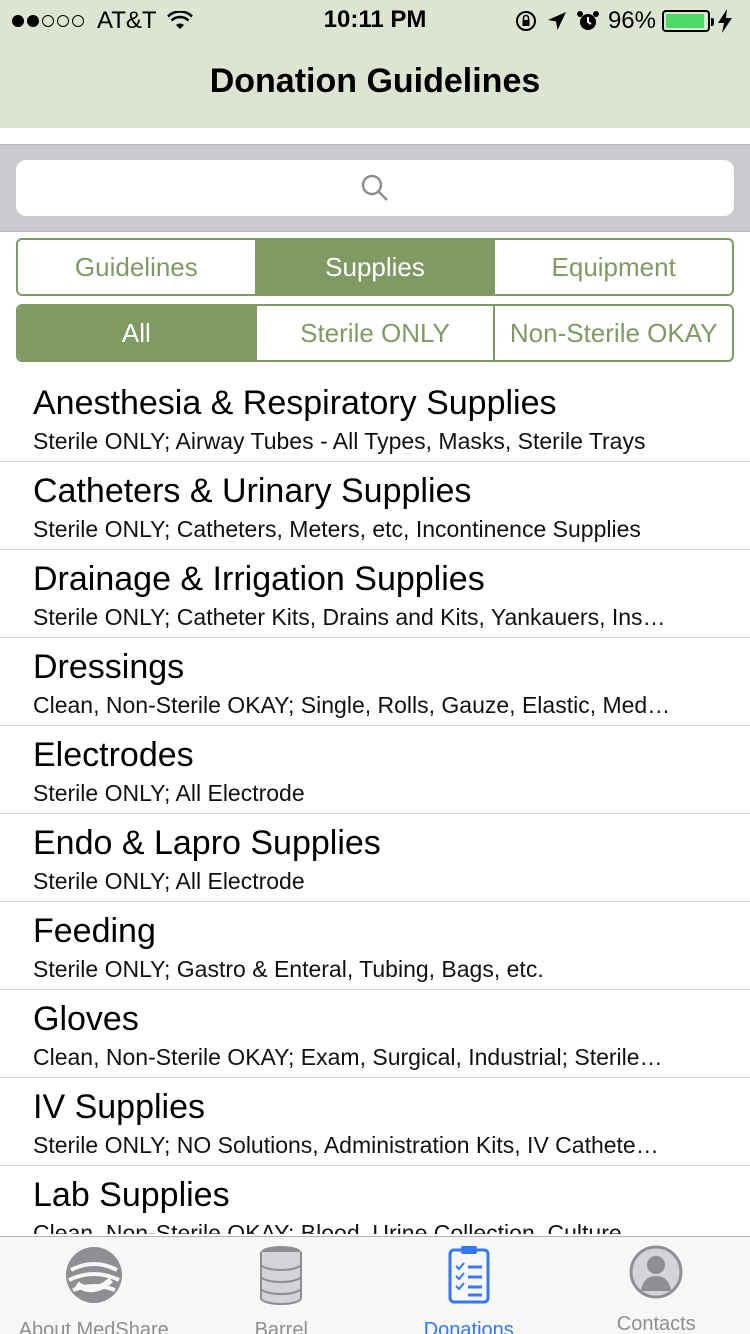 The width and height of the screenshot is (750, 1334). Describe the element at coordinates (688, 21) in the screenshot. I see `battery-icon` at that location.